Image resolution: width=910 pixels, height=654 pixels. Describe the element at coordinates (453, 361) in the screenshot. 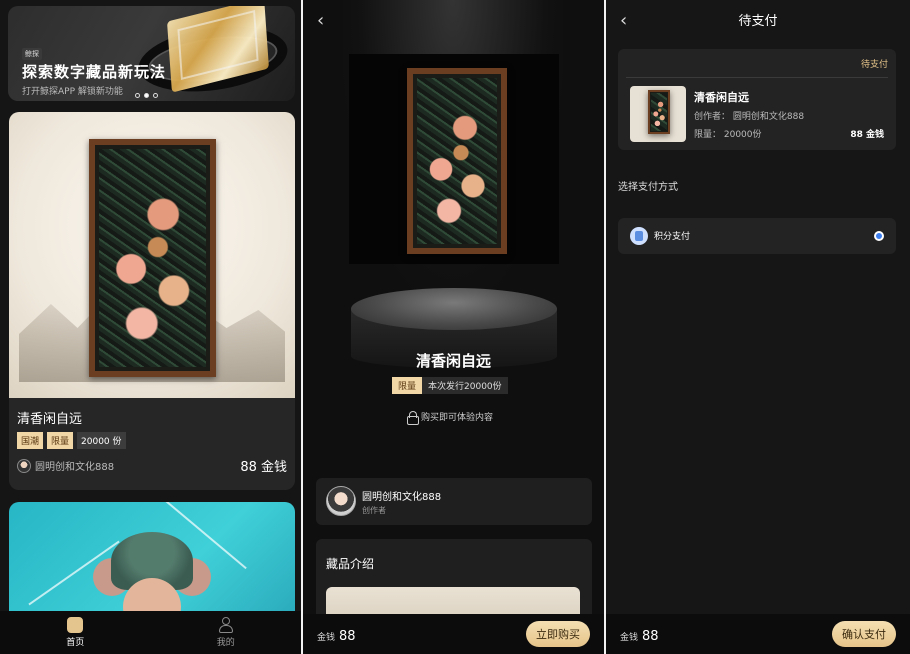

I see `collectible-title: 清香闲自远` at that location.